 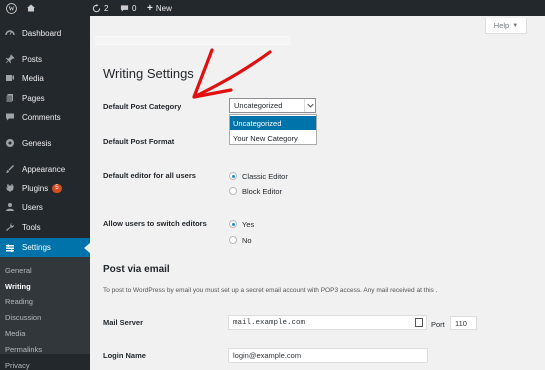 I want to click on switch-no-label: No, so click(x=247, y=240).